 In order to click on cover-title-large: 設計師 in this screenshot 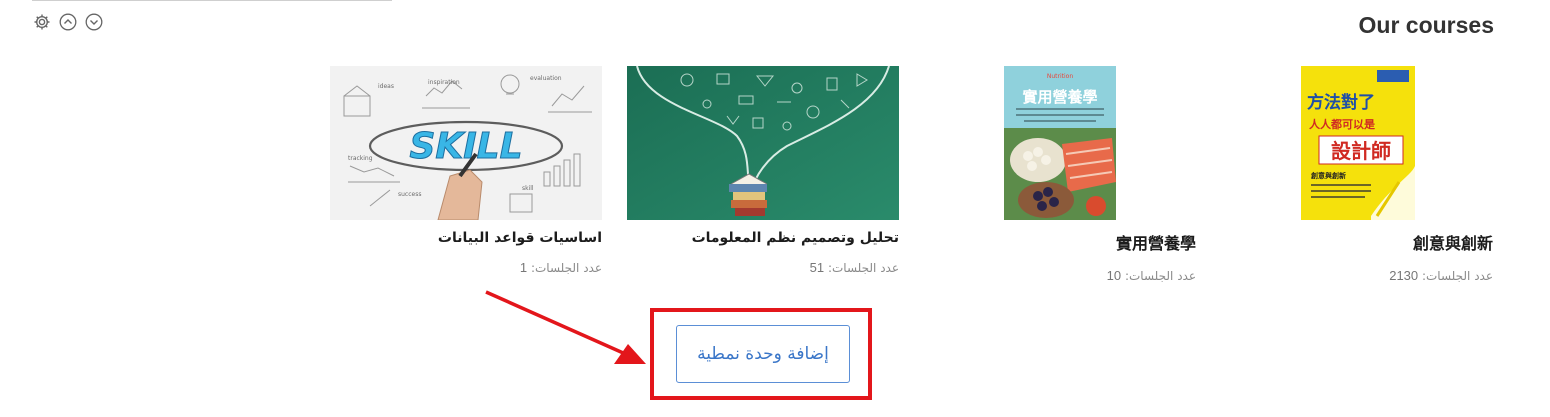, I will do `click(1361, 151)`.